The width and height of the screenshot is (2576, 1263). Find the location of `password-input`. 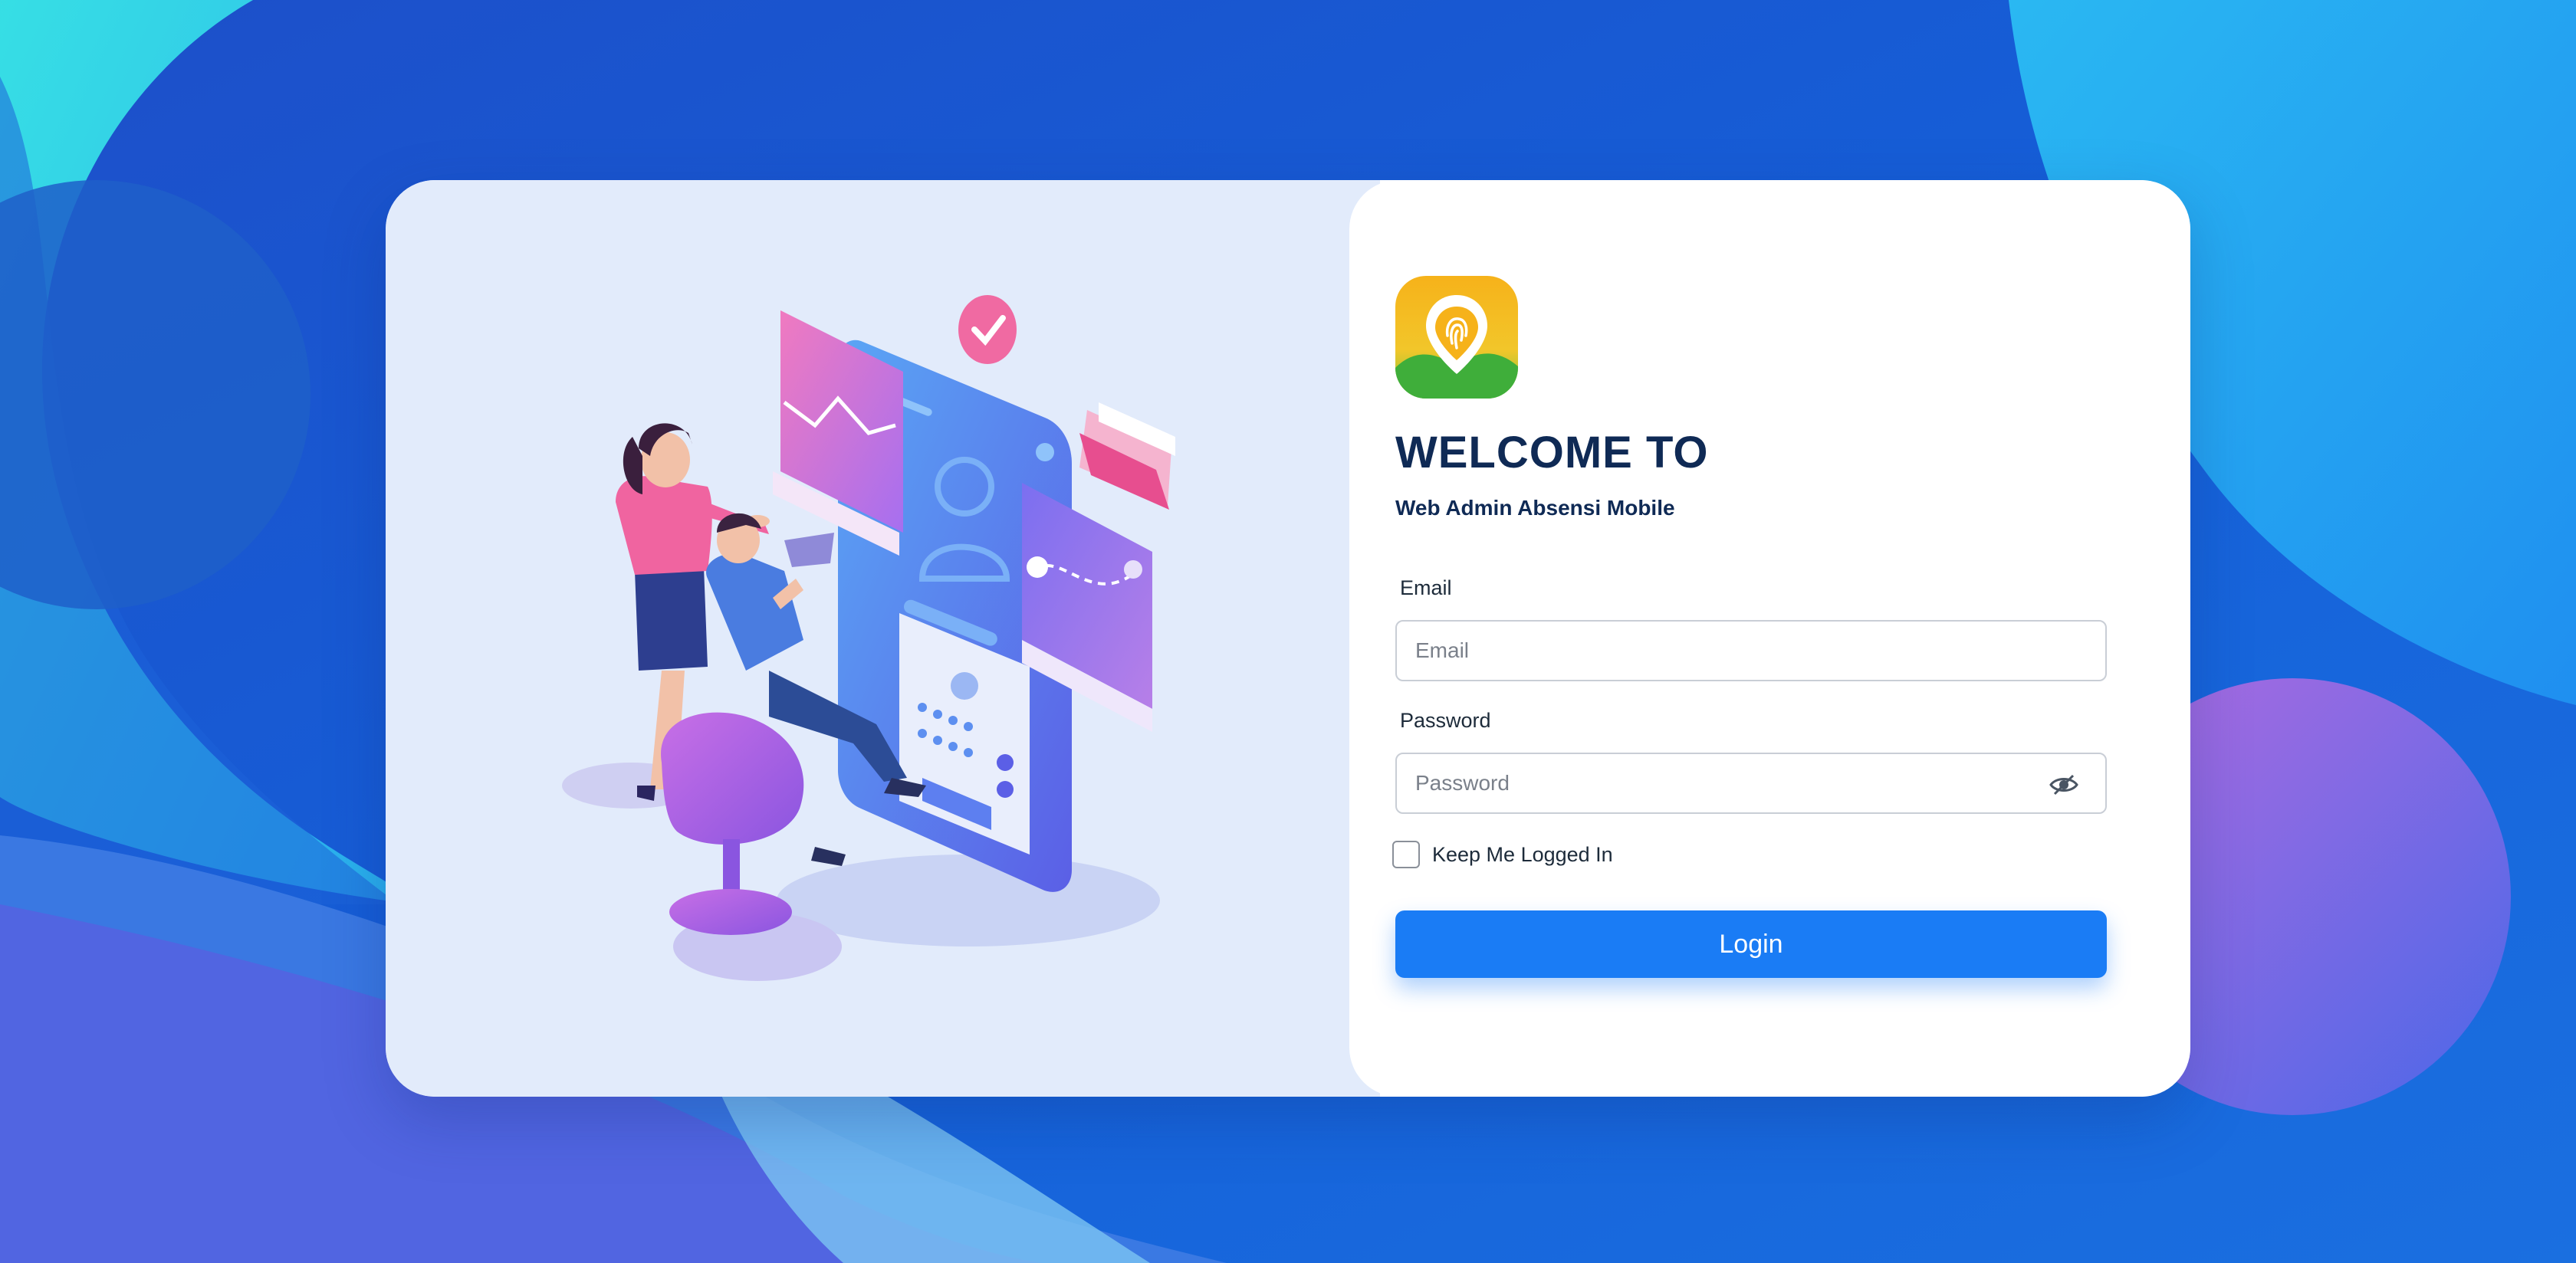

password-input is located at coordinates (1751, 783).